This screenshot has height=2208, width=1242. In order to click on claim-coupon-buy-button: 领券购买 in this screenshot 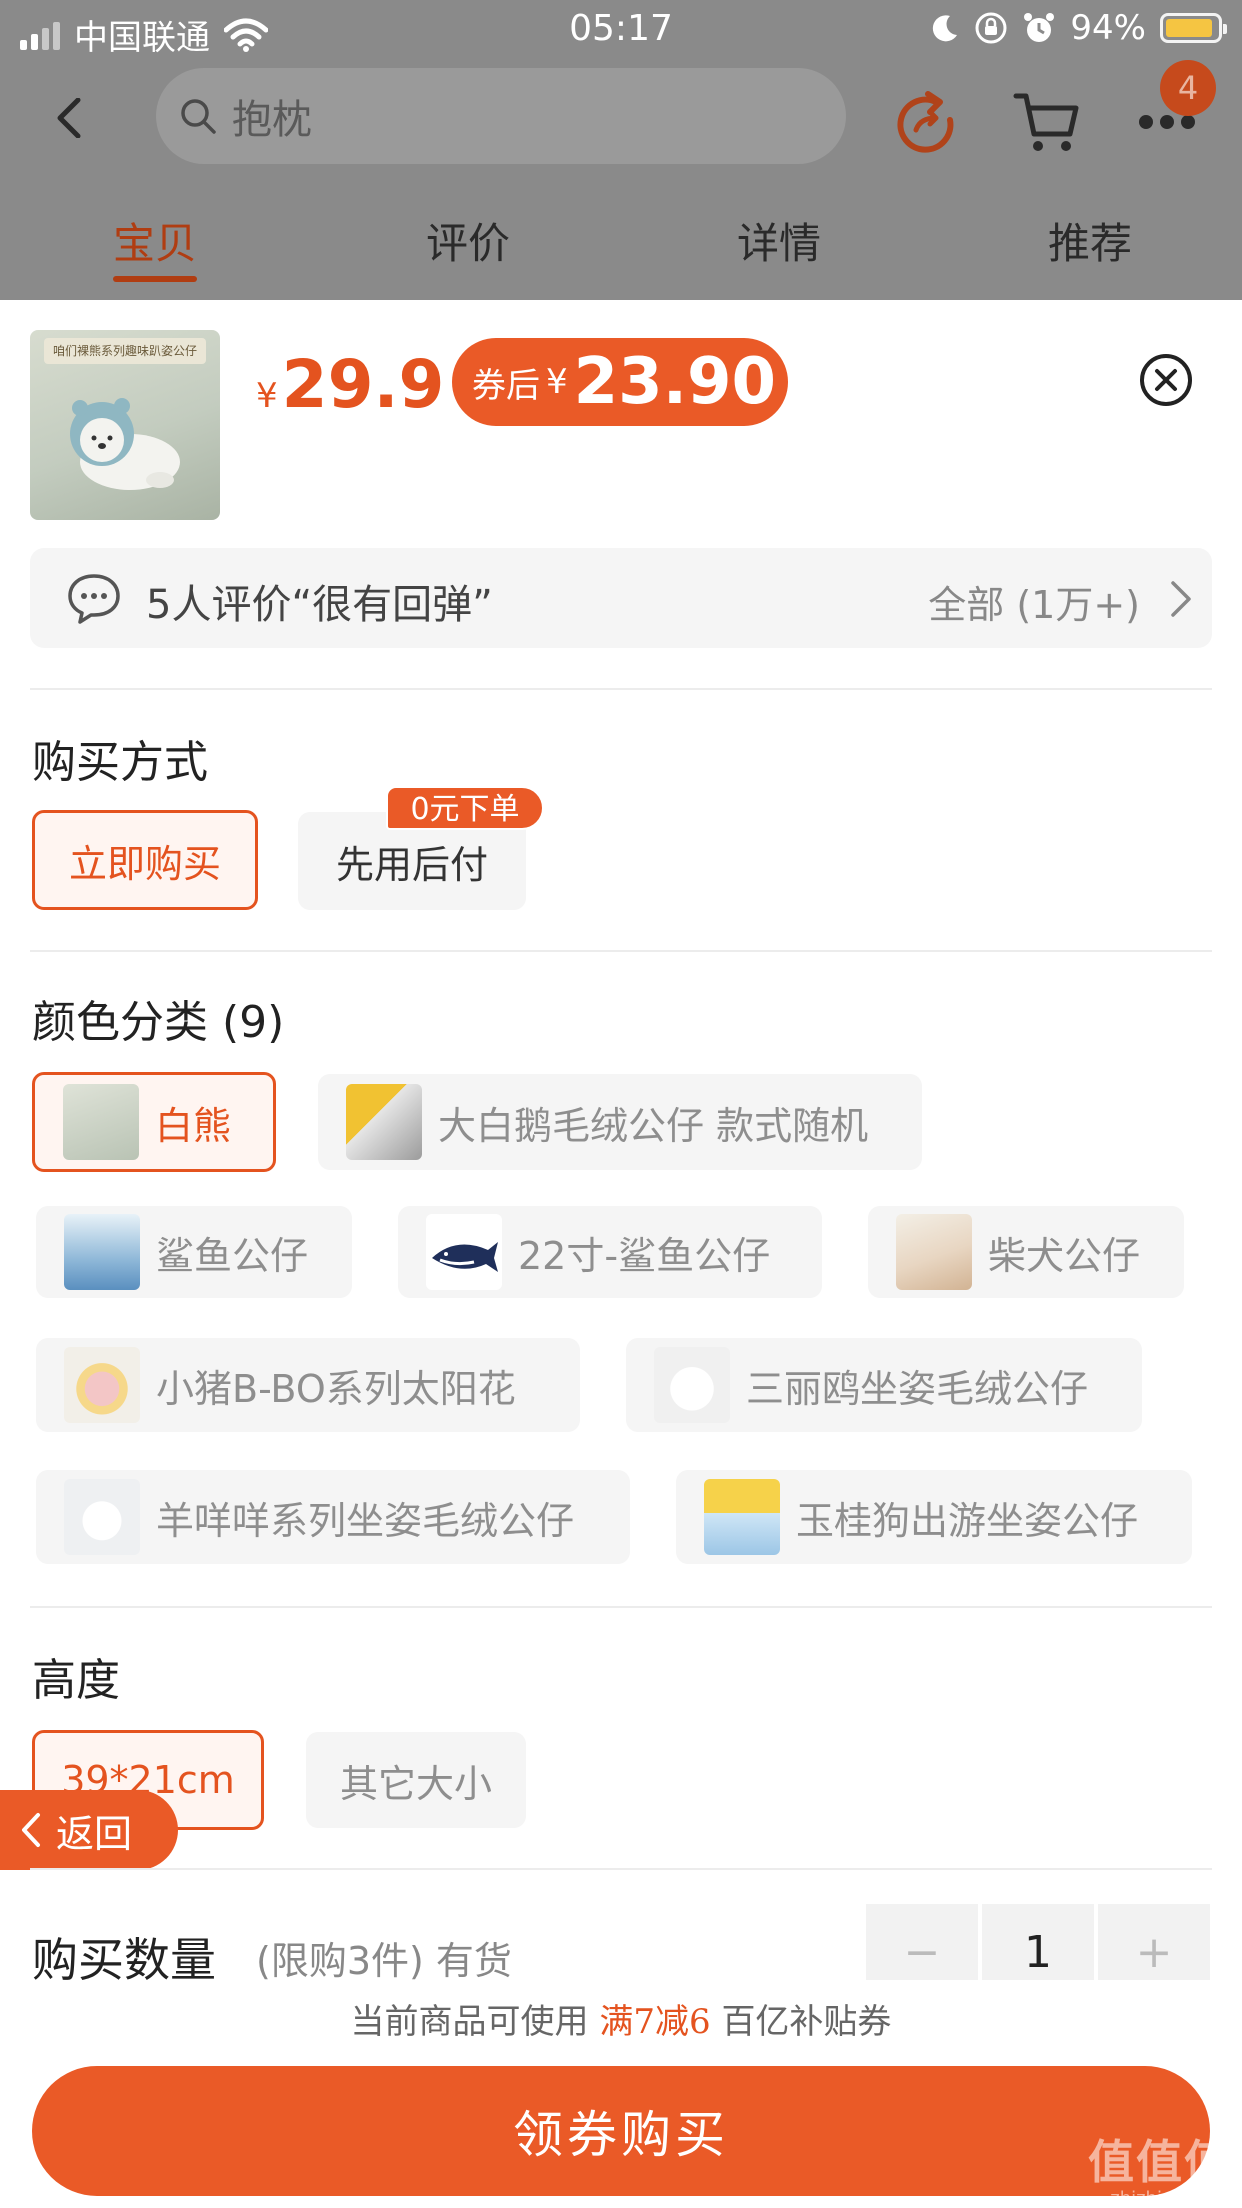, I will do `click(621, 2131)`.